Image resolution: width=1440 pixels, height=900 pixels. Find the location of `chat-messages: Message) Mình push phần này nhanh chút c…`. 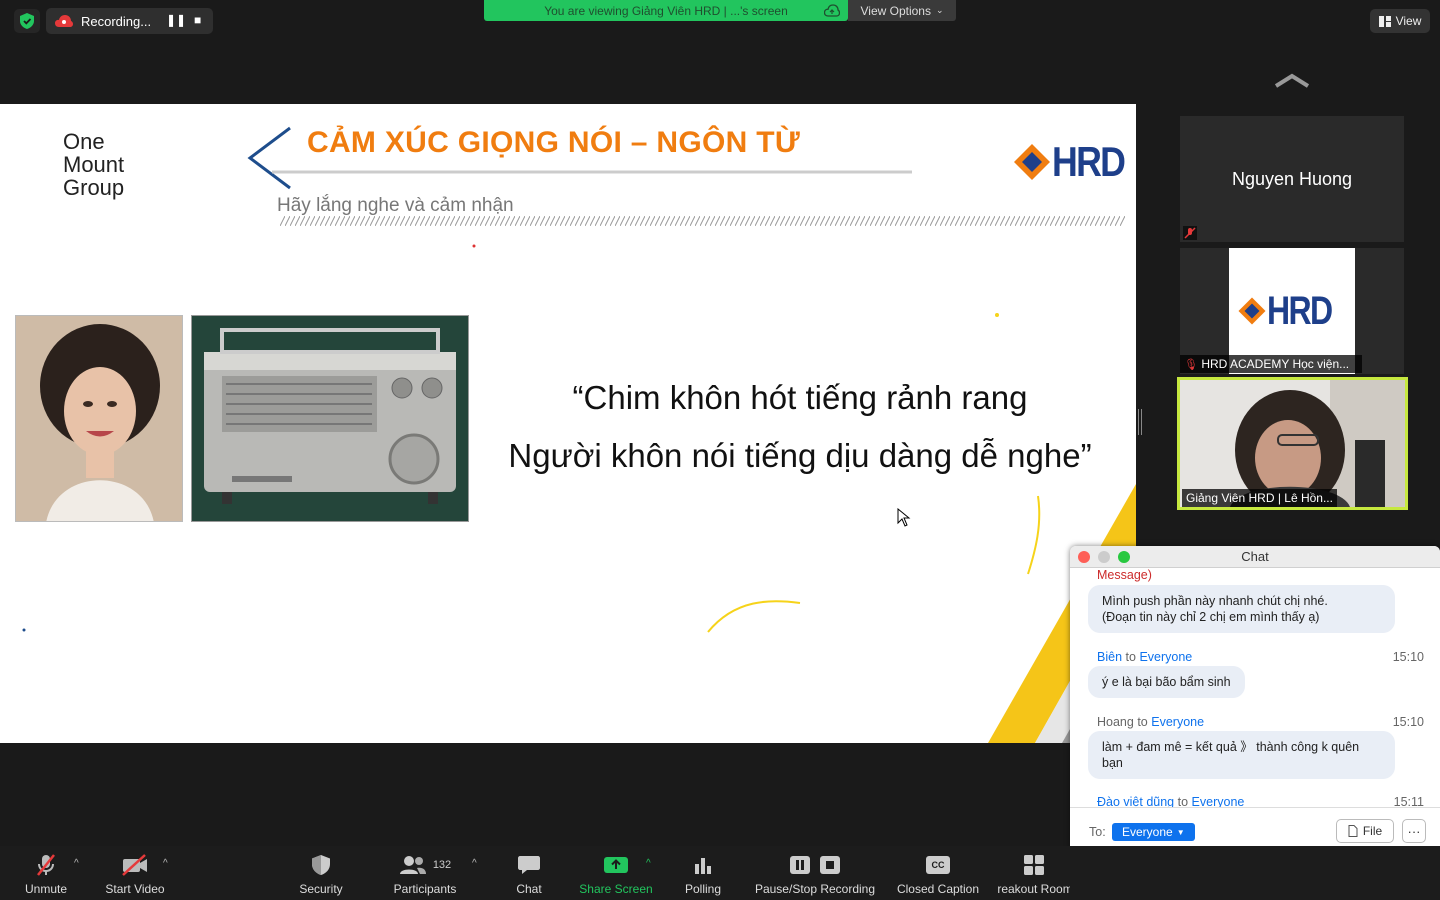

chat-messages: Message) Mình push phần này nhanh chút c… is located at coordinates (1255, 687).